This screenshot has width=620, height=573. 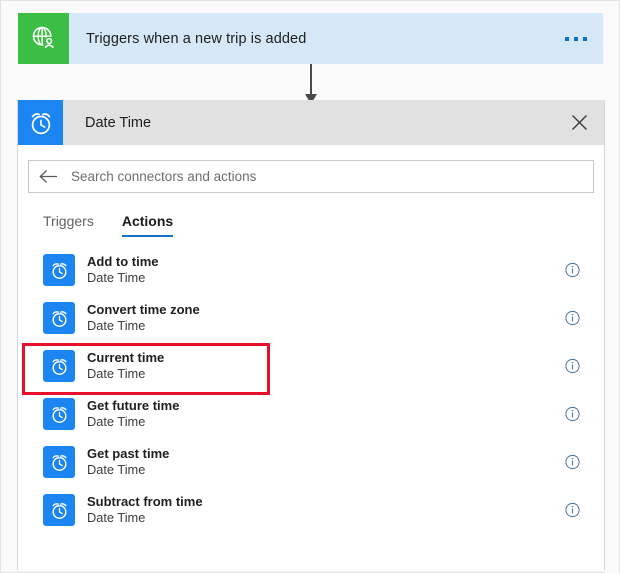 What do you see at coordinates (311, 270) in the screenshot?
I see `list-item: Add to time Date Time` at bounding box center [311, 270].